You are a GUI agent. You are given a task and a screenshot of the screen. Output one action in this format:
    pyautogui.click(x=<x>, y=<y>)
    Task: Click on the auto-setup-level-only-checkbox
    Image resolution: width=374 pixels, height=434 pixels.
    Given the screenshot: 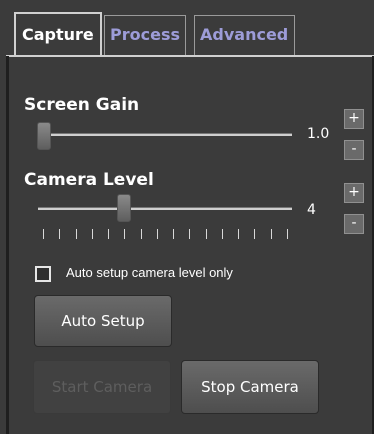 What is the action you would take?
    pyautogui.click(x=43, y=274)
    